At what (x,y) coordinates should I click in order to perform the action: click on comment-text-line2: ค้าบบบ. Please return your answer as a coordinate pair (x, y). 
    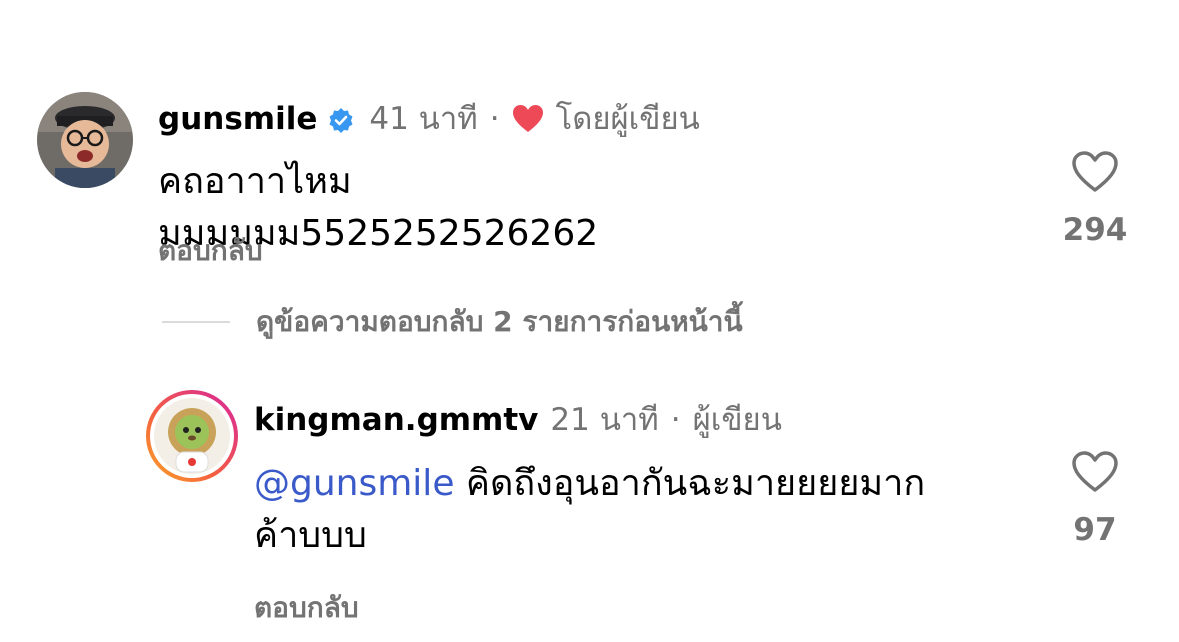
    Looking at the image, I should click on (310, 535).